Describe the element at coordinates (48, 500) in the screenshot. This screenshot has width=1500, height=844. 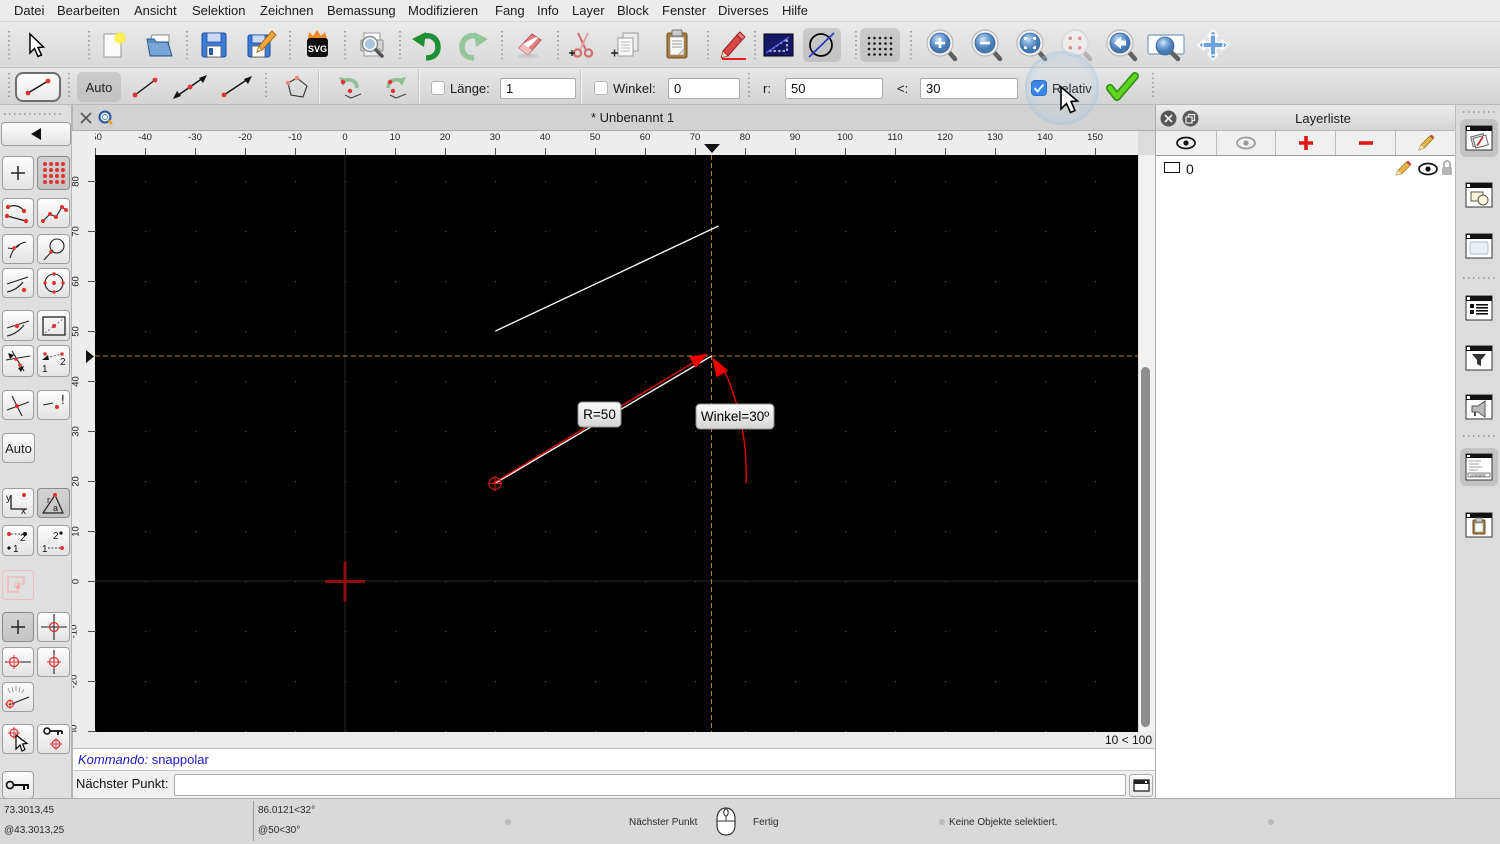
I see `svg-text: r` at that location.